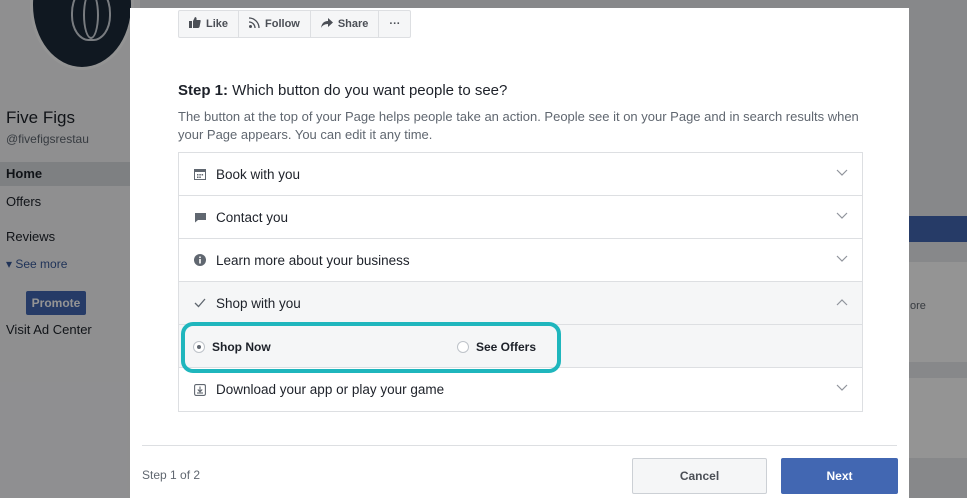 This screenshot has width=967, height=498. I want to click on option-label: Learn more about your business, so click(313, 260).